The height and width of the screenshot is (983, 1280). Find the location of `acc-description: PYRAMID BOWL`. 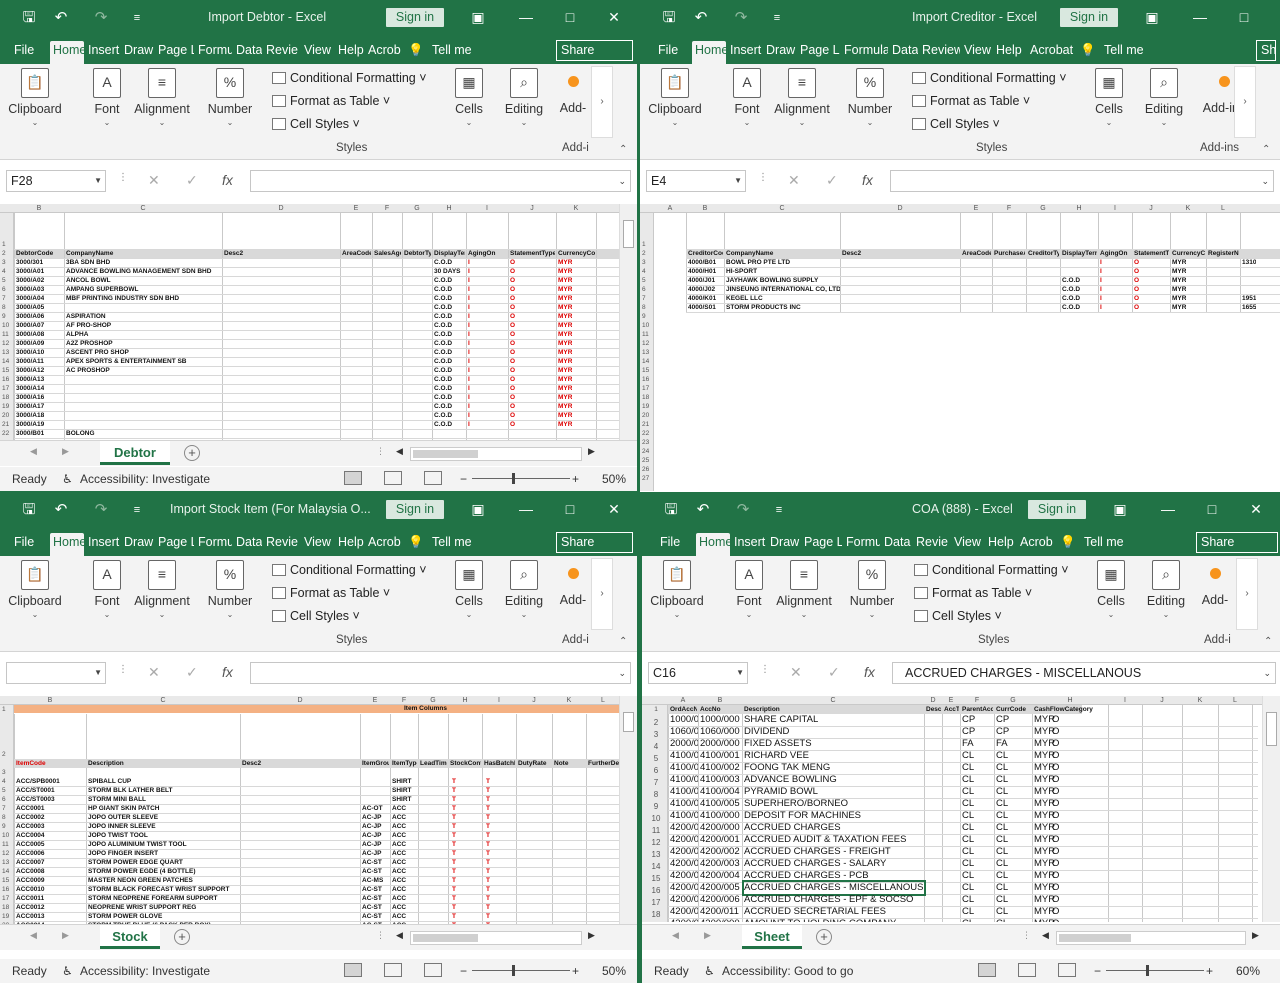

acc-description: PYRAMID BOWL is located at coordinates (834, 792).